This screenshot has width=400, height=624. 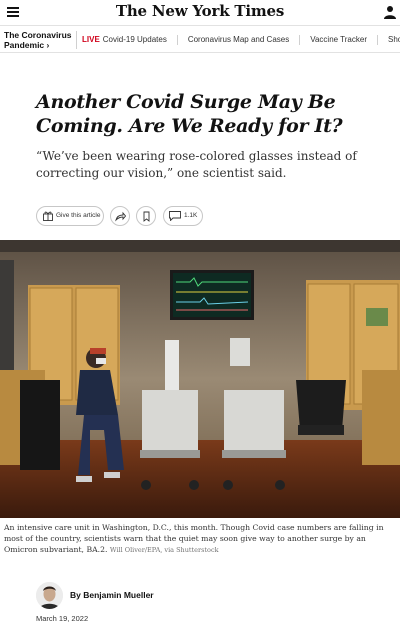 I want to click on nav-item-covid-updates: LIVE Covid-19 Updates, so click(x=124, y=39).